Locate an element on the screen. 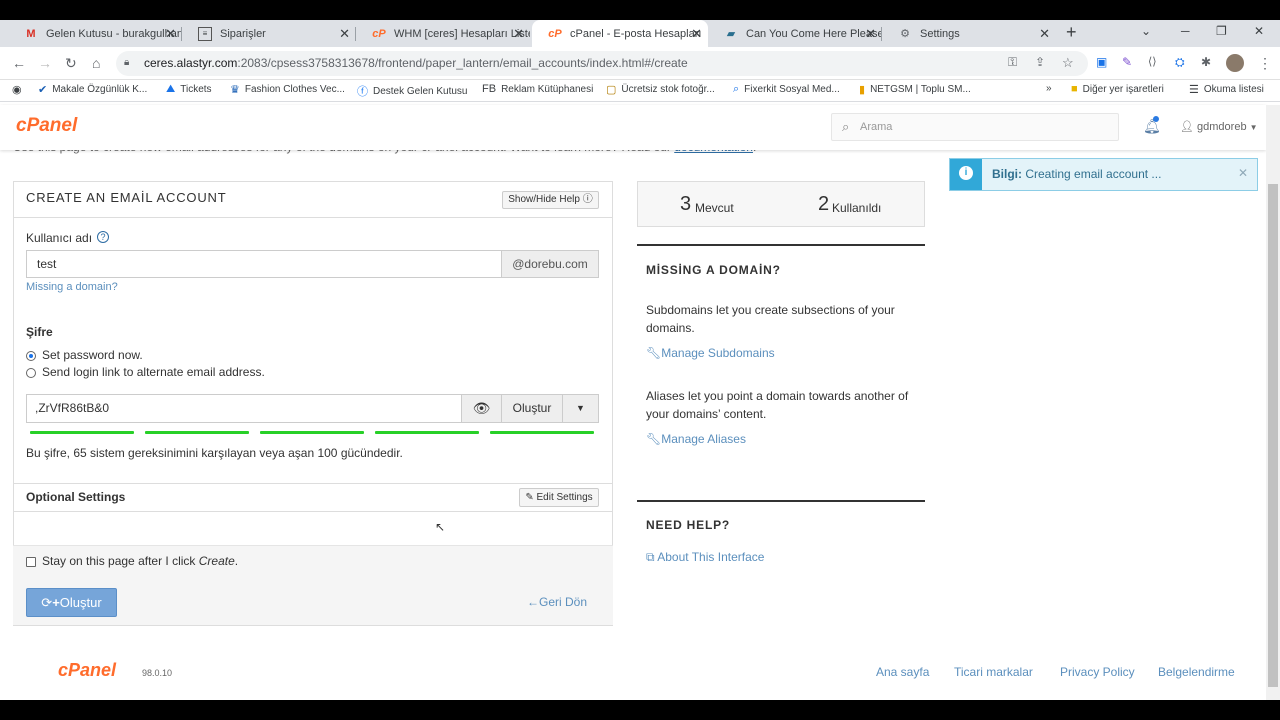  panel-title: CREATE AN EMAİL ACCOUNT is located at coordinates (126, 197).